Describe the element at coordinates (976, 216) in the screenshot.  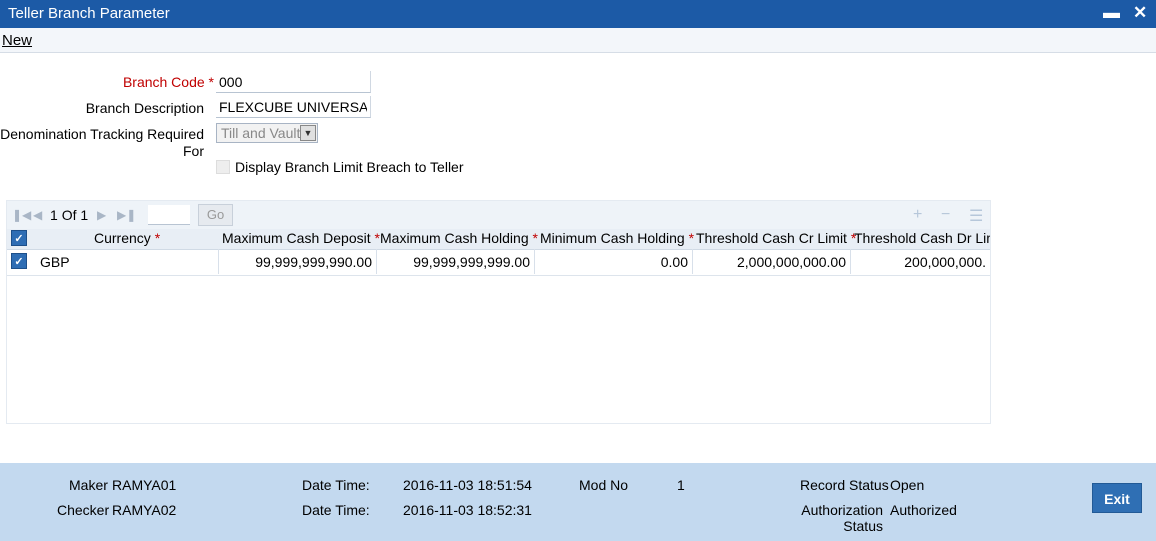
I see `single-view-icon: ☰` at that location.